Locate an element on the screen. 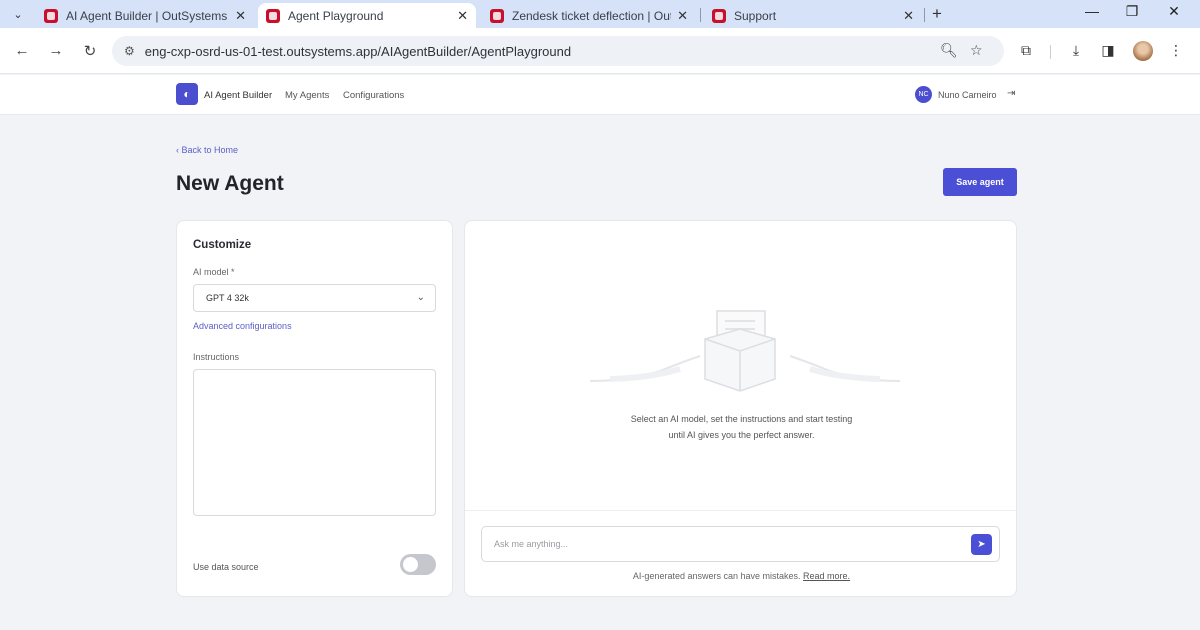 Image resolution: width=1200 pixels, height=630 pixels. reload-icon: ↻ is located at coordinates (90, 51).